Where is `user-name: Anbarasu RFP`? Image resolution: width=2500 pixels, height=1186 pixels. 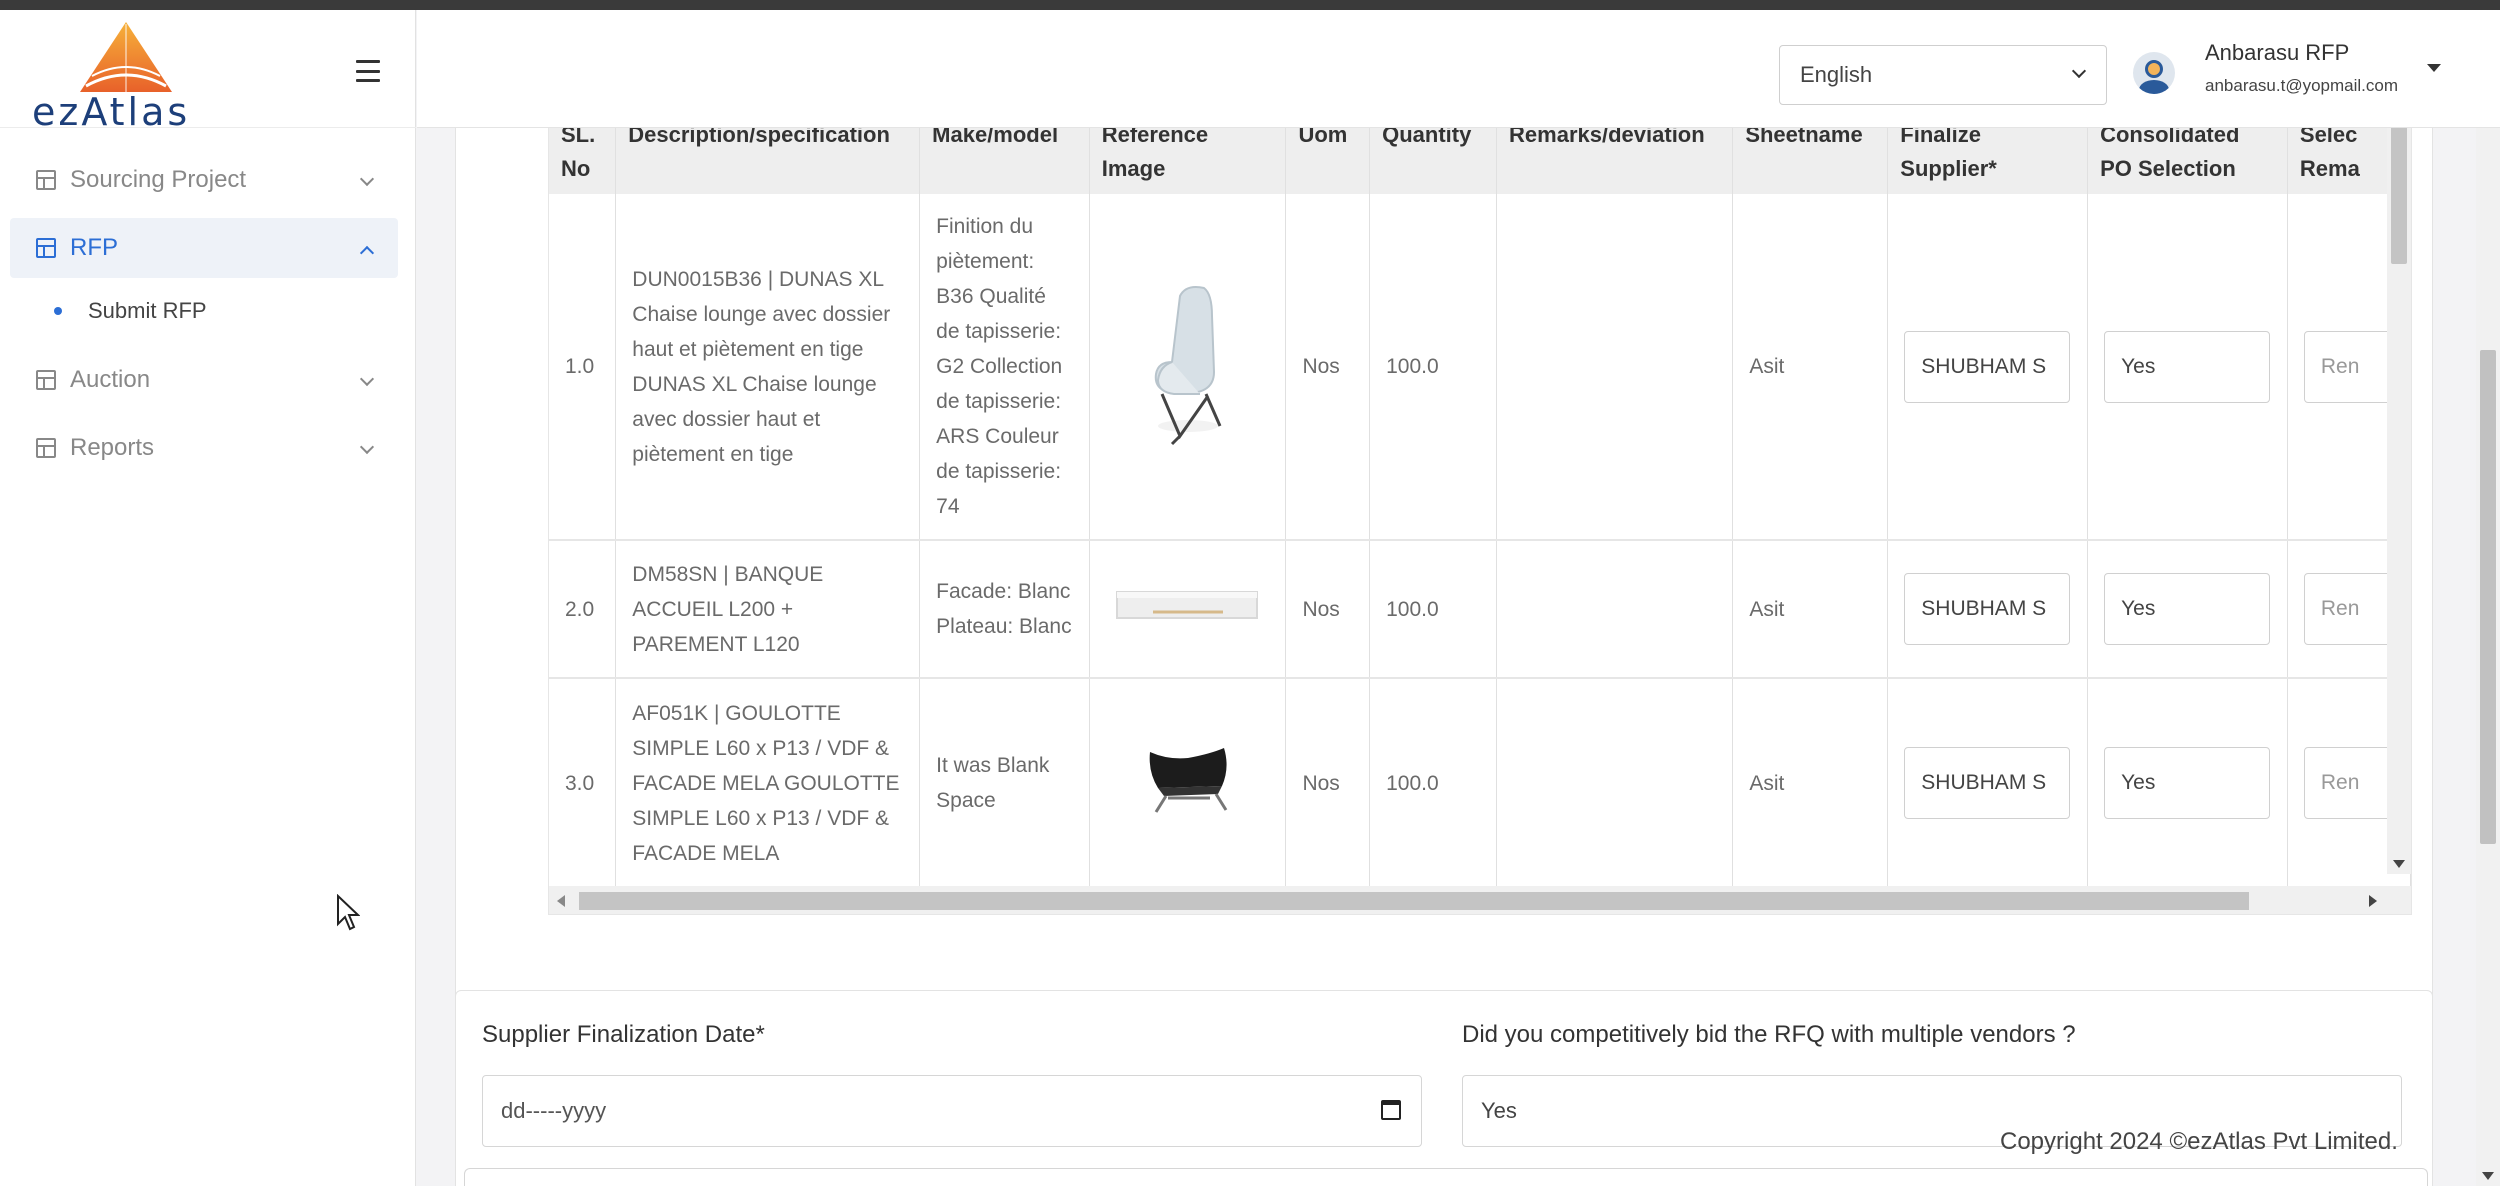 user-name: Anbarasu RFP is located at coordinates (2277, 52).